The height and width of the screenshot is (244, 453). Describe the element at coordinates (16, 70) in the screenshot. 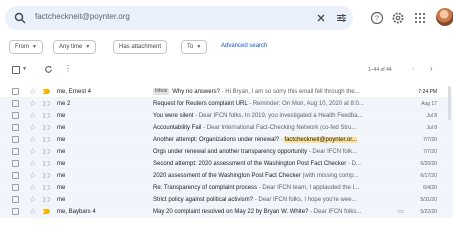

I see `select-all-checkbox` at that location.